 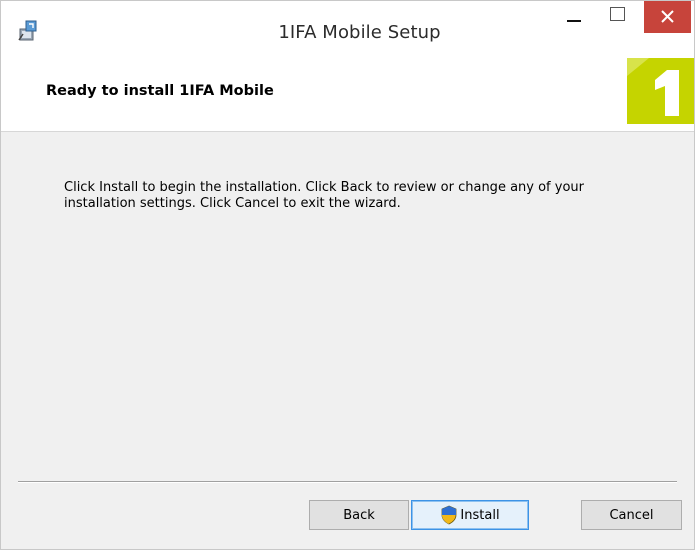 I want to click on cancel-button: Cancel, so click(x=631, y=515).